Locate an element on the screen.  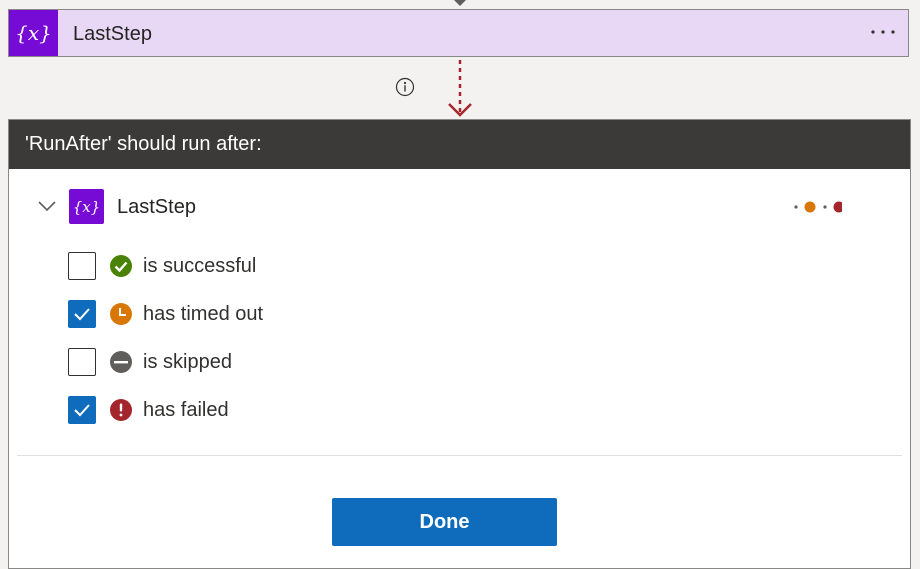
option-label: has timed out is located at coordinates (203, 313).